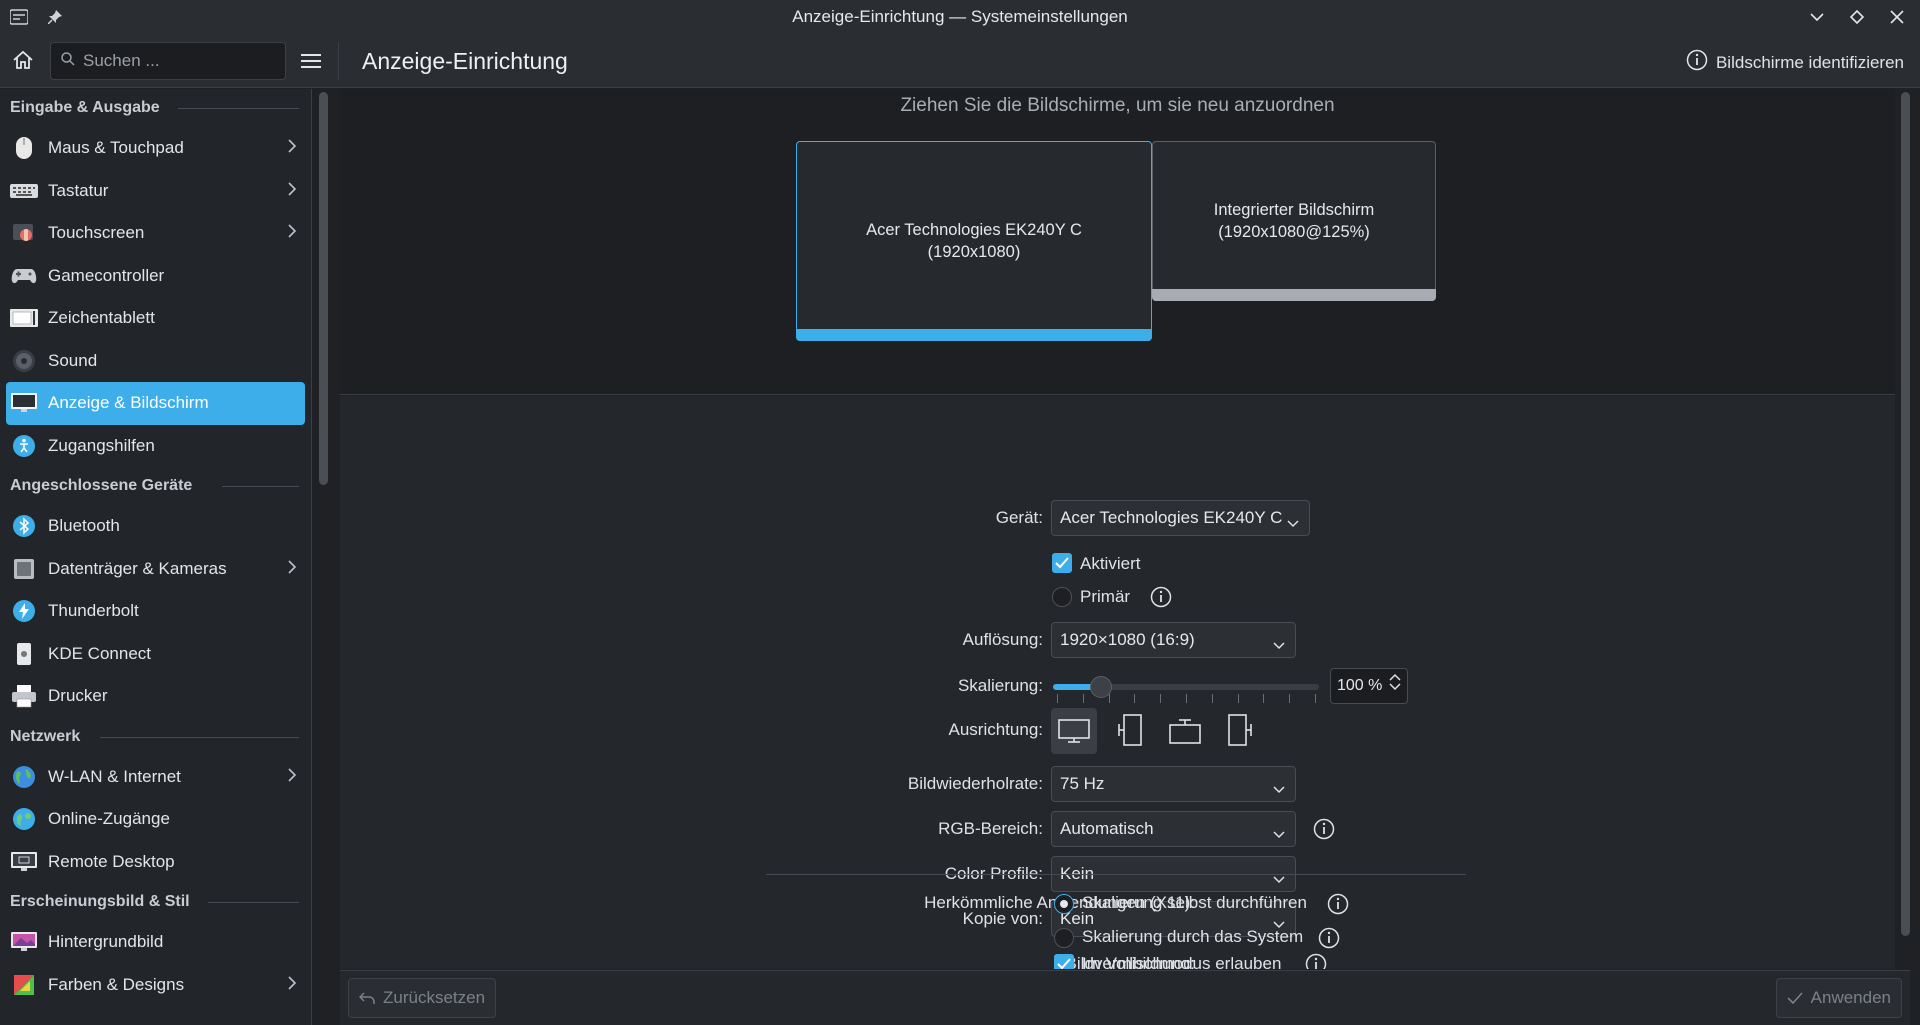  What do you see at coordinates (1395, 677) in the screenshot?
I see `chevron-up-icon` at bounding box center [1395, 677].